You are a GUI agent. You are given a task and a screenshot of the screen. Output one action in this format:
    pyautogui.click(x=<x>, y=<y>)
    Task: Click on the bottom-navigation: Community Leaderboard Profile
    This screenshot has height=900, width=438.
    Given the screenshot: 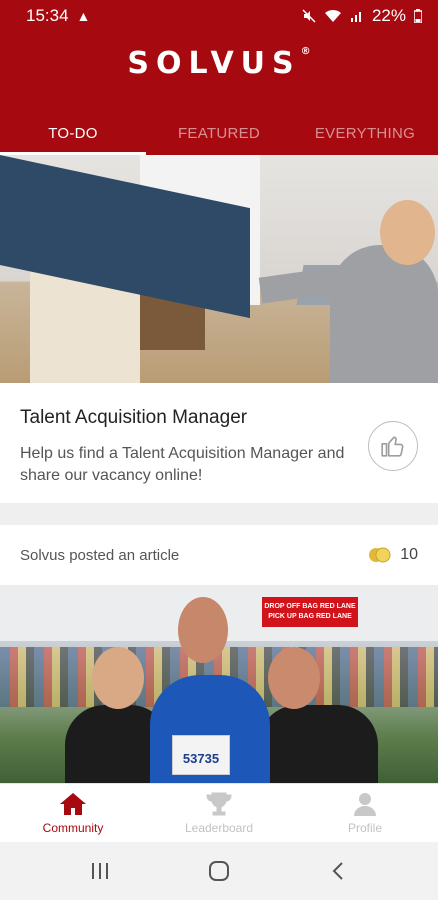 What is the action you would take?
    pyautogui.click(x=219, y=812)
    